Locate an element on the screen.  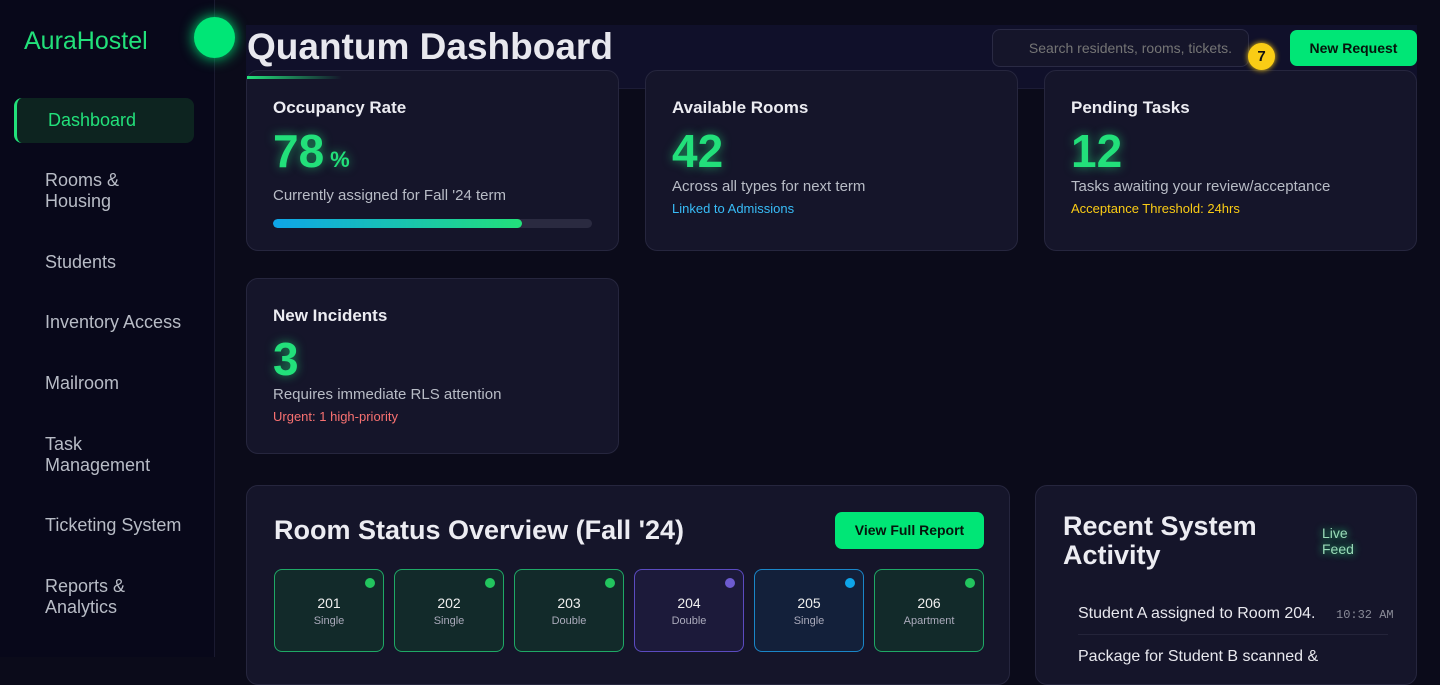
stat-note: Urgent: 1 high-priority is located at coordinates (335, 416).